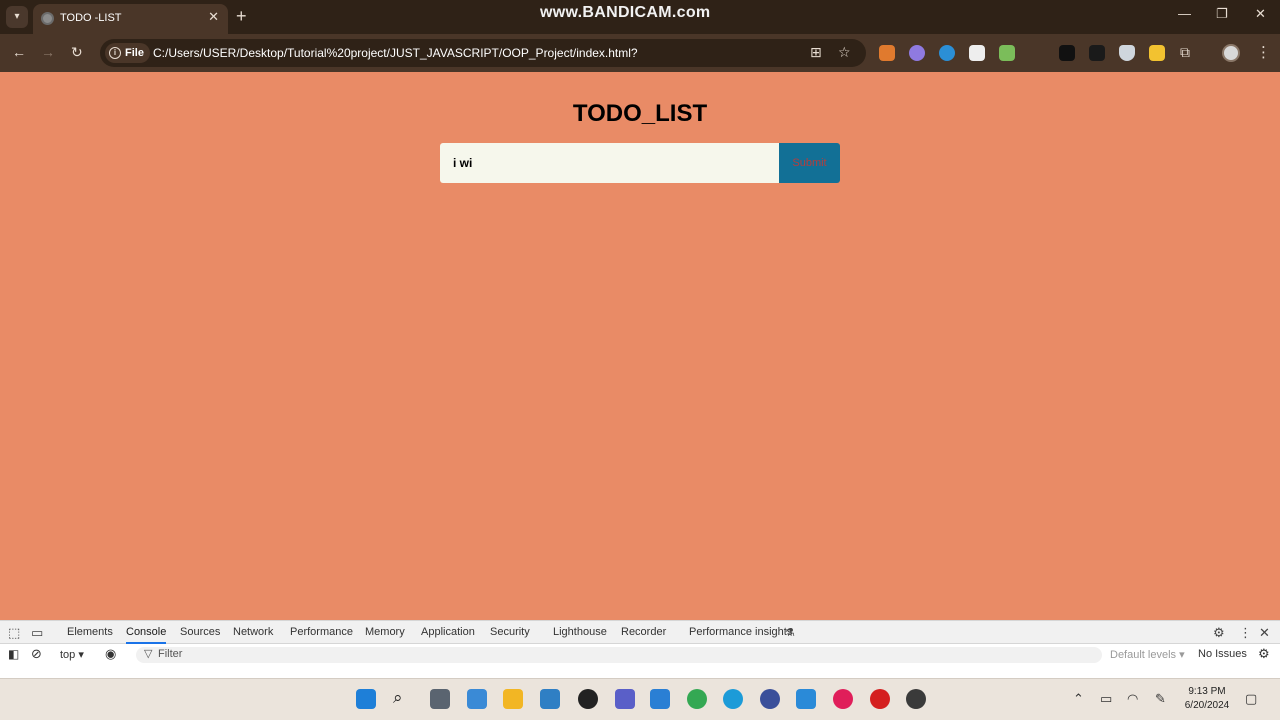 This screenshot has width=1280, height=720. Describe the element at coordinates (1219, 633) in the screenshot. I see `settings-gear-icon: ⚙` at that location.